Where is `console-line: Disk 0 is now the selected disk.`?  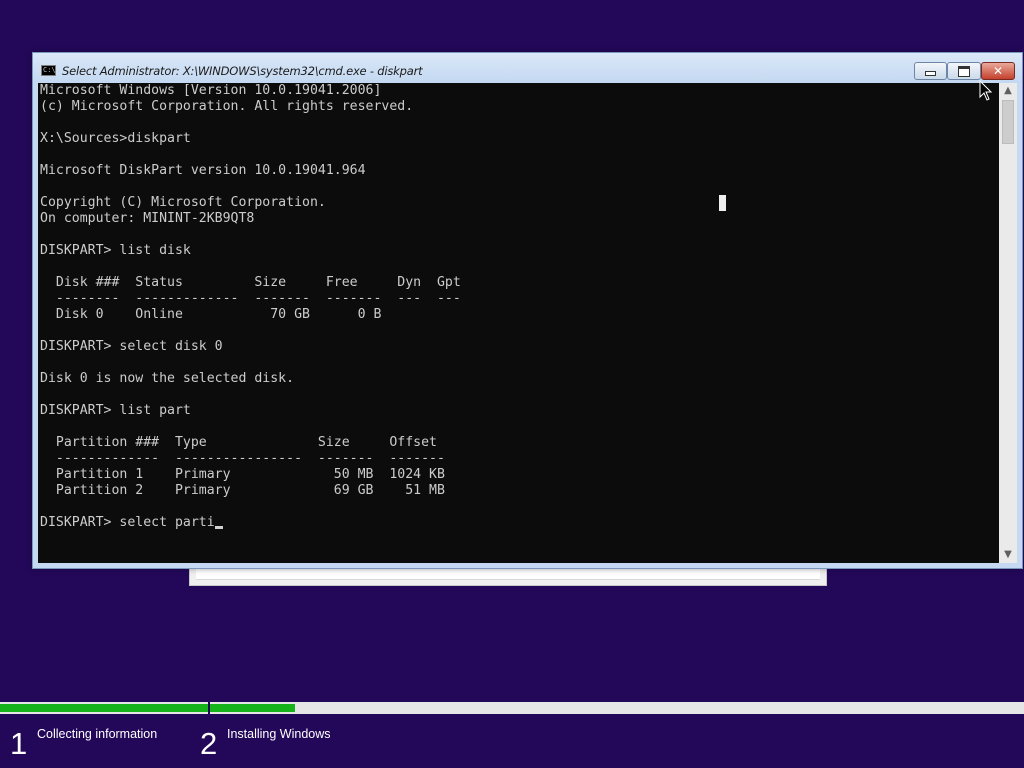 console-line: Disk 0 is now the selected disk. is located at coordinates (167, 378).